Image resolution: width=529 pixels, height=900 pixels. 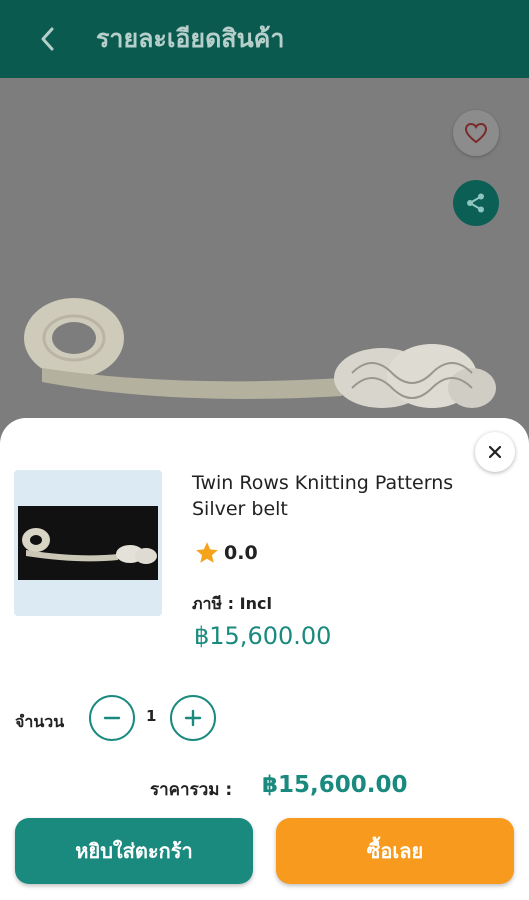 What do you see at coordinates (207, 552) in the screenshot?
I see `star-icon` at bounding box center [207, 552].